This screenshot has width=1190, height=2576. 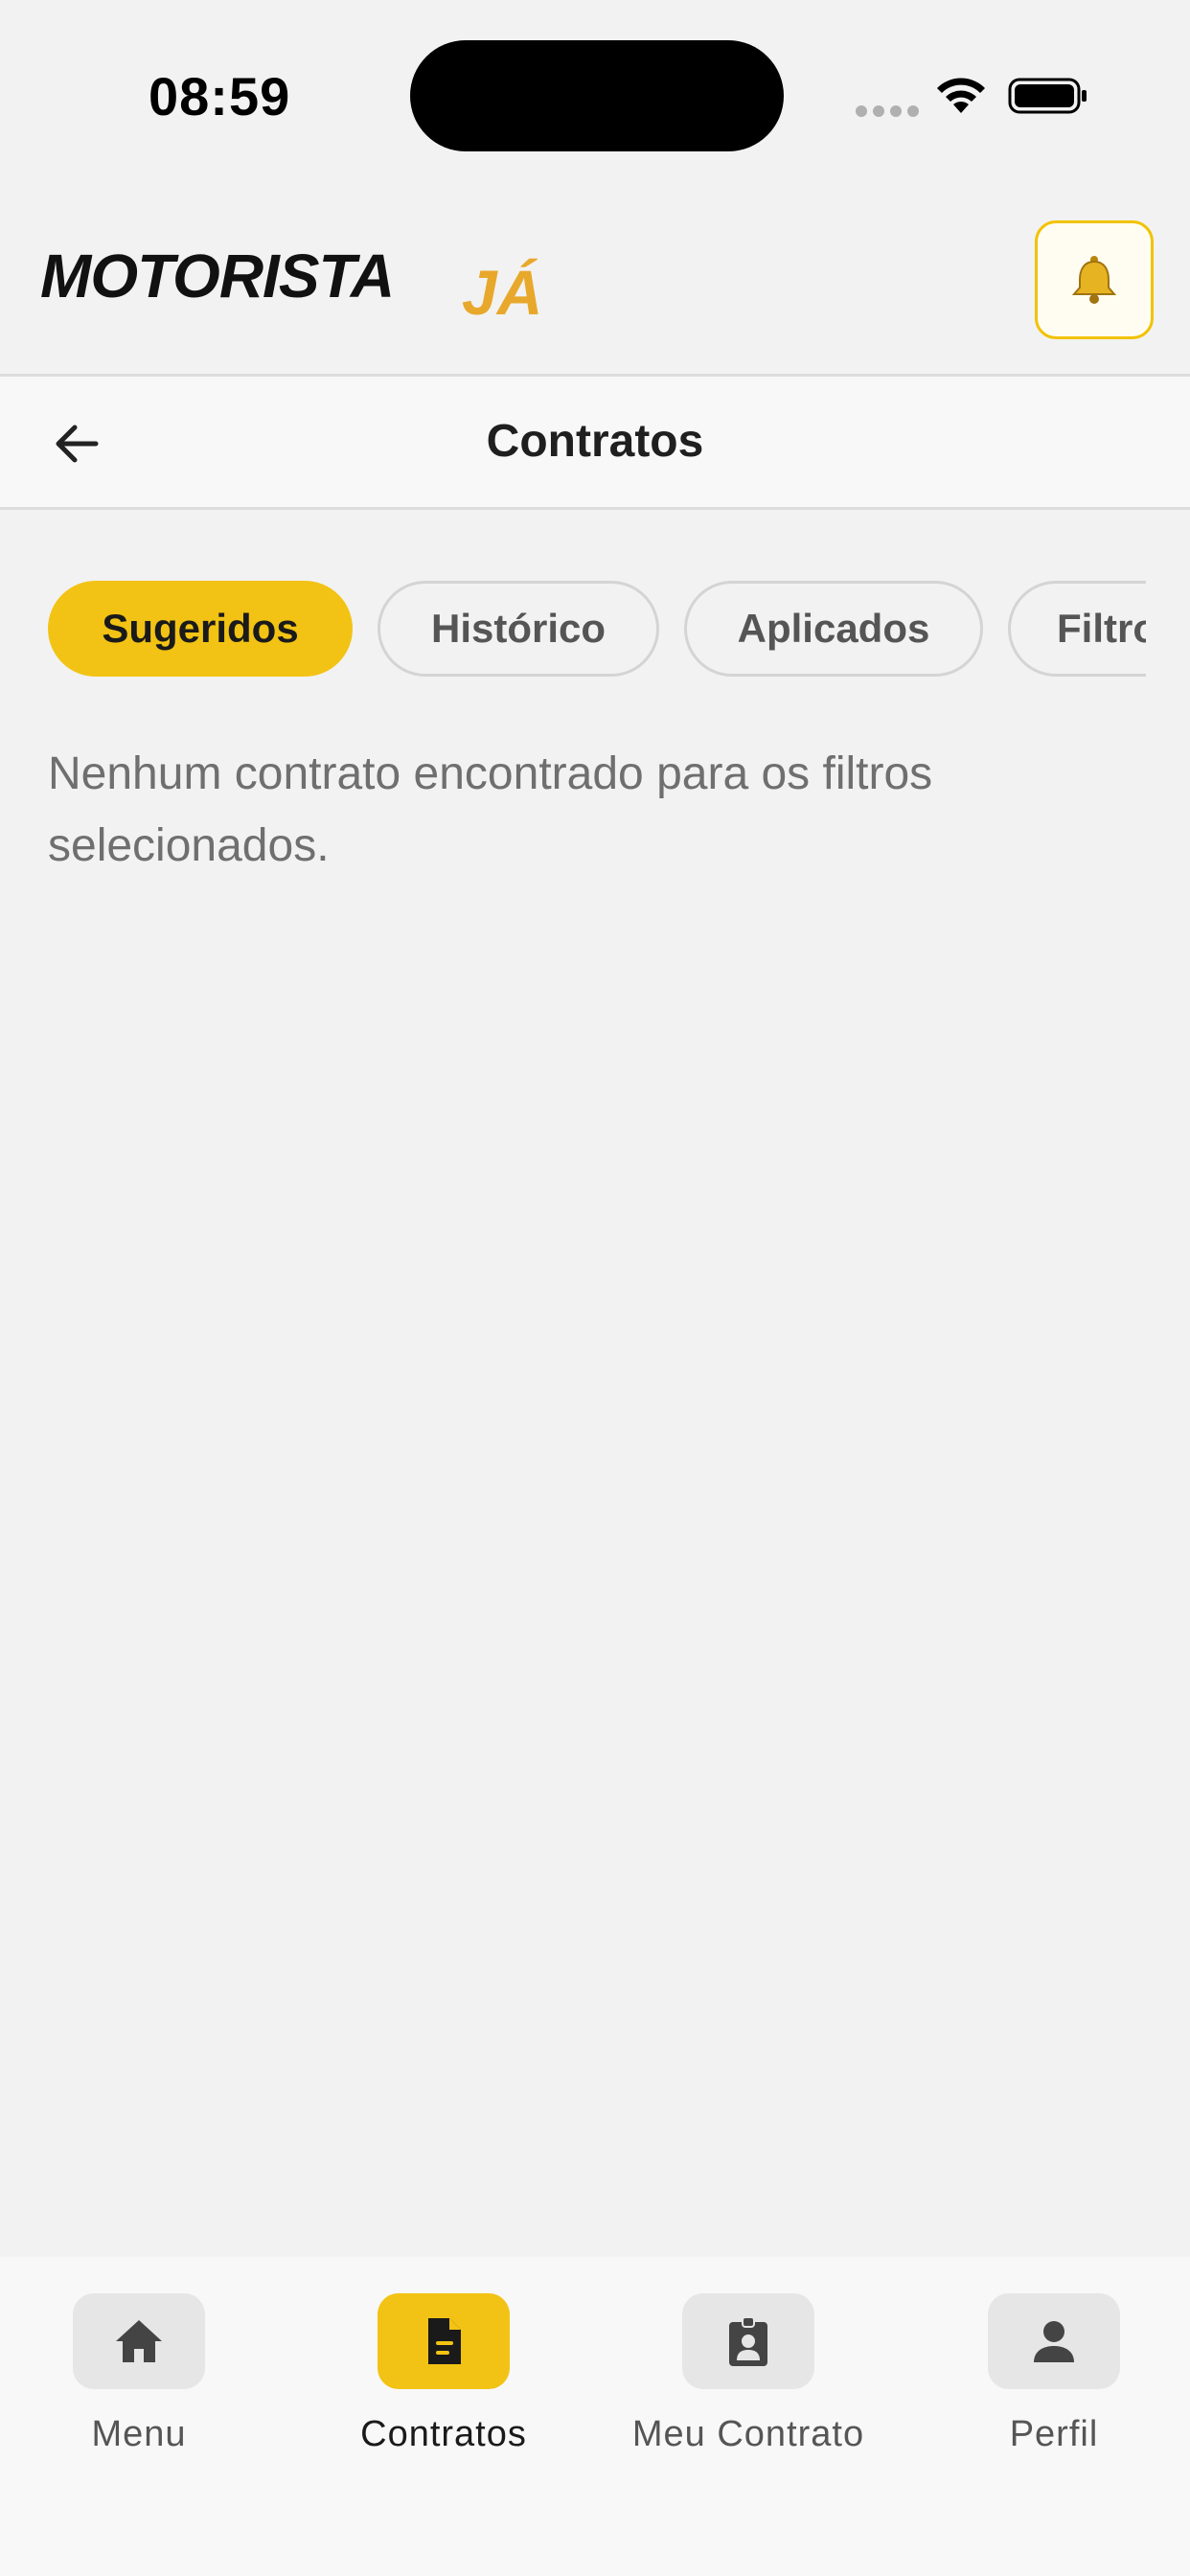 I want to click on app-header: MOTORISTA JÁ, so click(x=595, y=283).